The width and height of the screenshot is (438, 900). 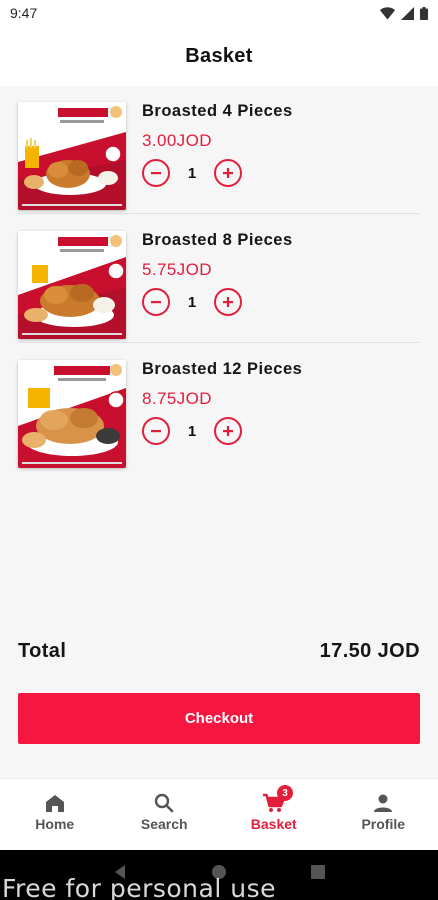 What do you see at coordinates (139, 887) in the screenshot?
I see `watermark-text: Free for personal use` at bounding box center [139, 887].